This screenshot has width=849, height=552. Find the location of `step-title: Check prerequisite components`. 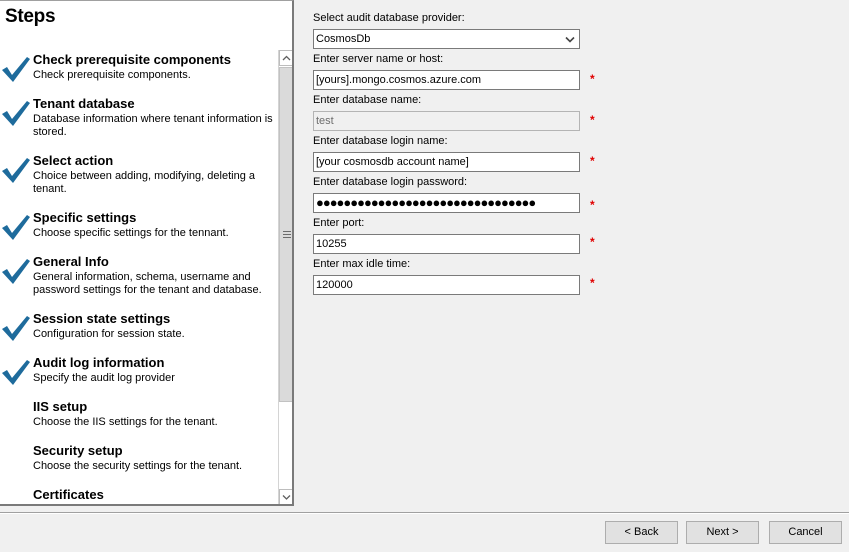

step-title: Check prerequisite components is located at coordinates (132, 59).